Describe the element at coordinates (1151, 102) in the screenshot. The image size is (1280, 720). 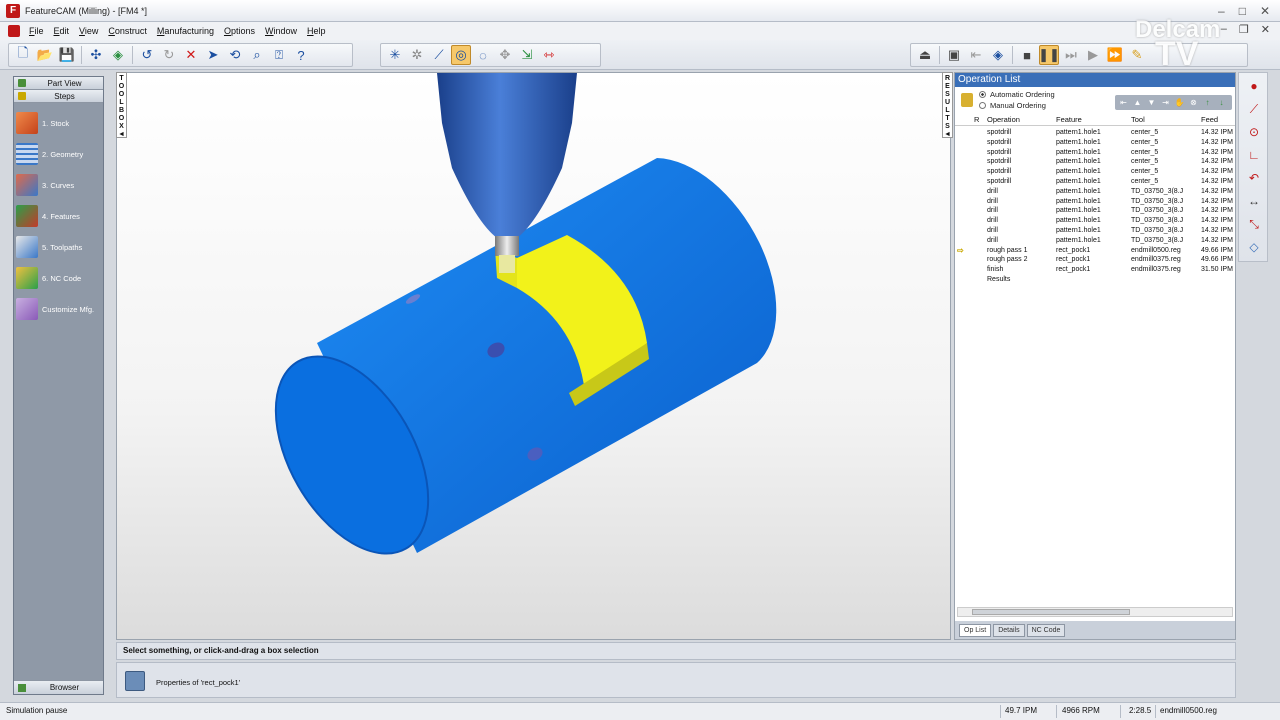
I see `move-down-icon: ▼` at that location.